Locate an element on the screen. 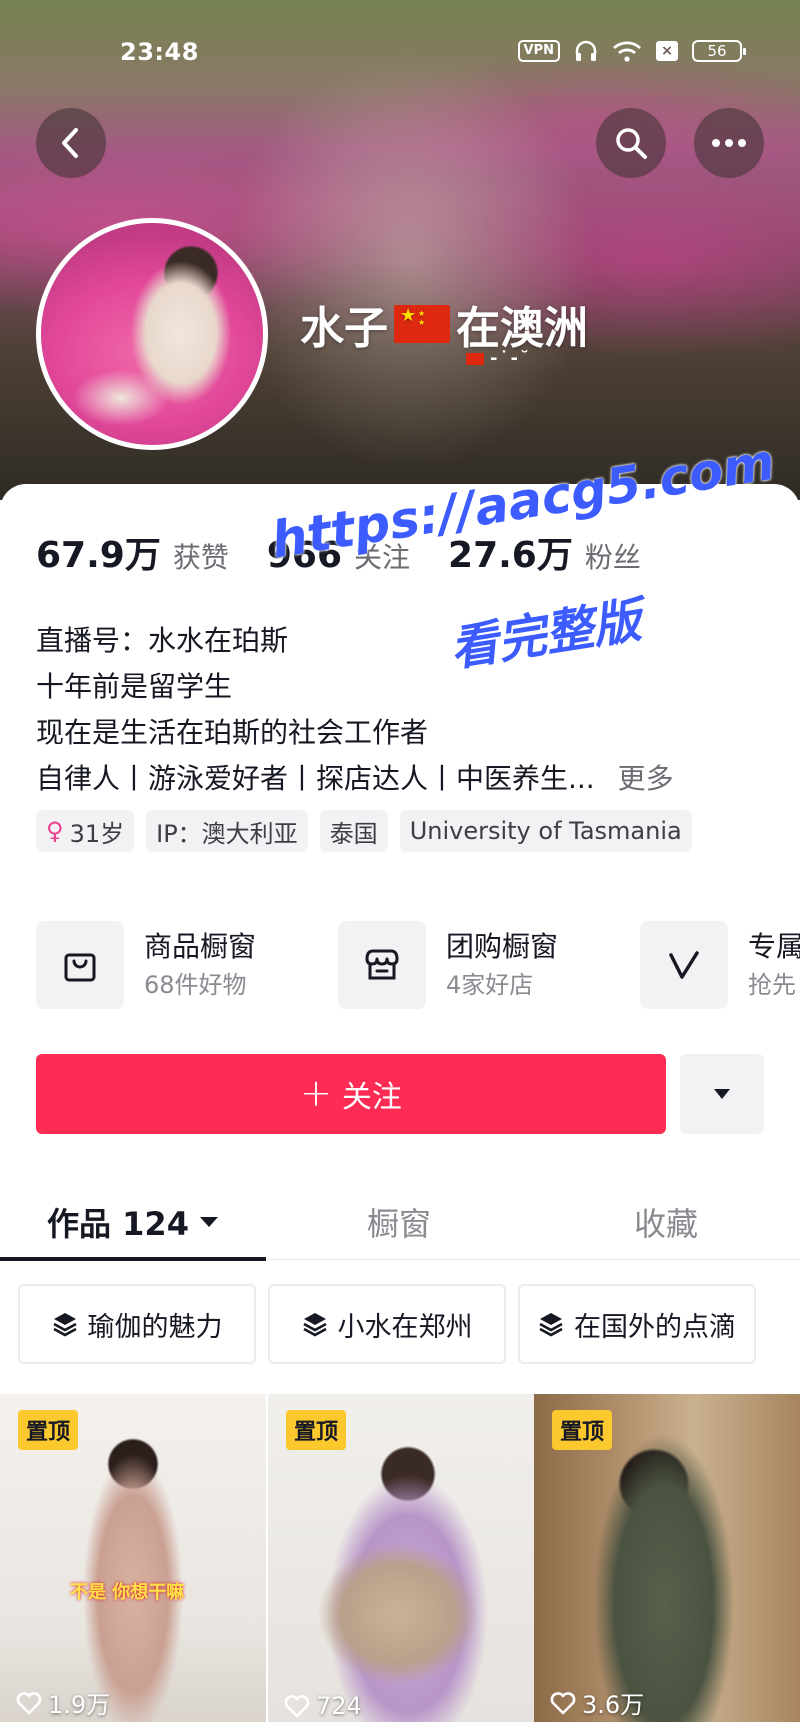  plus-icon: + is located at coordinates (316, 1092).